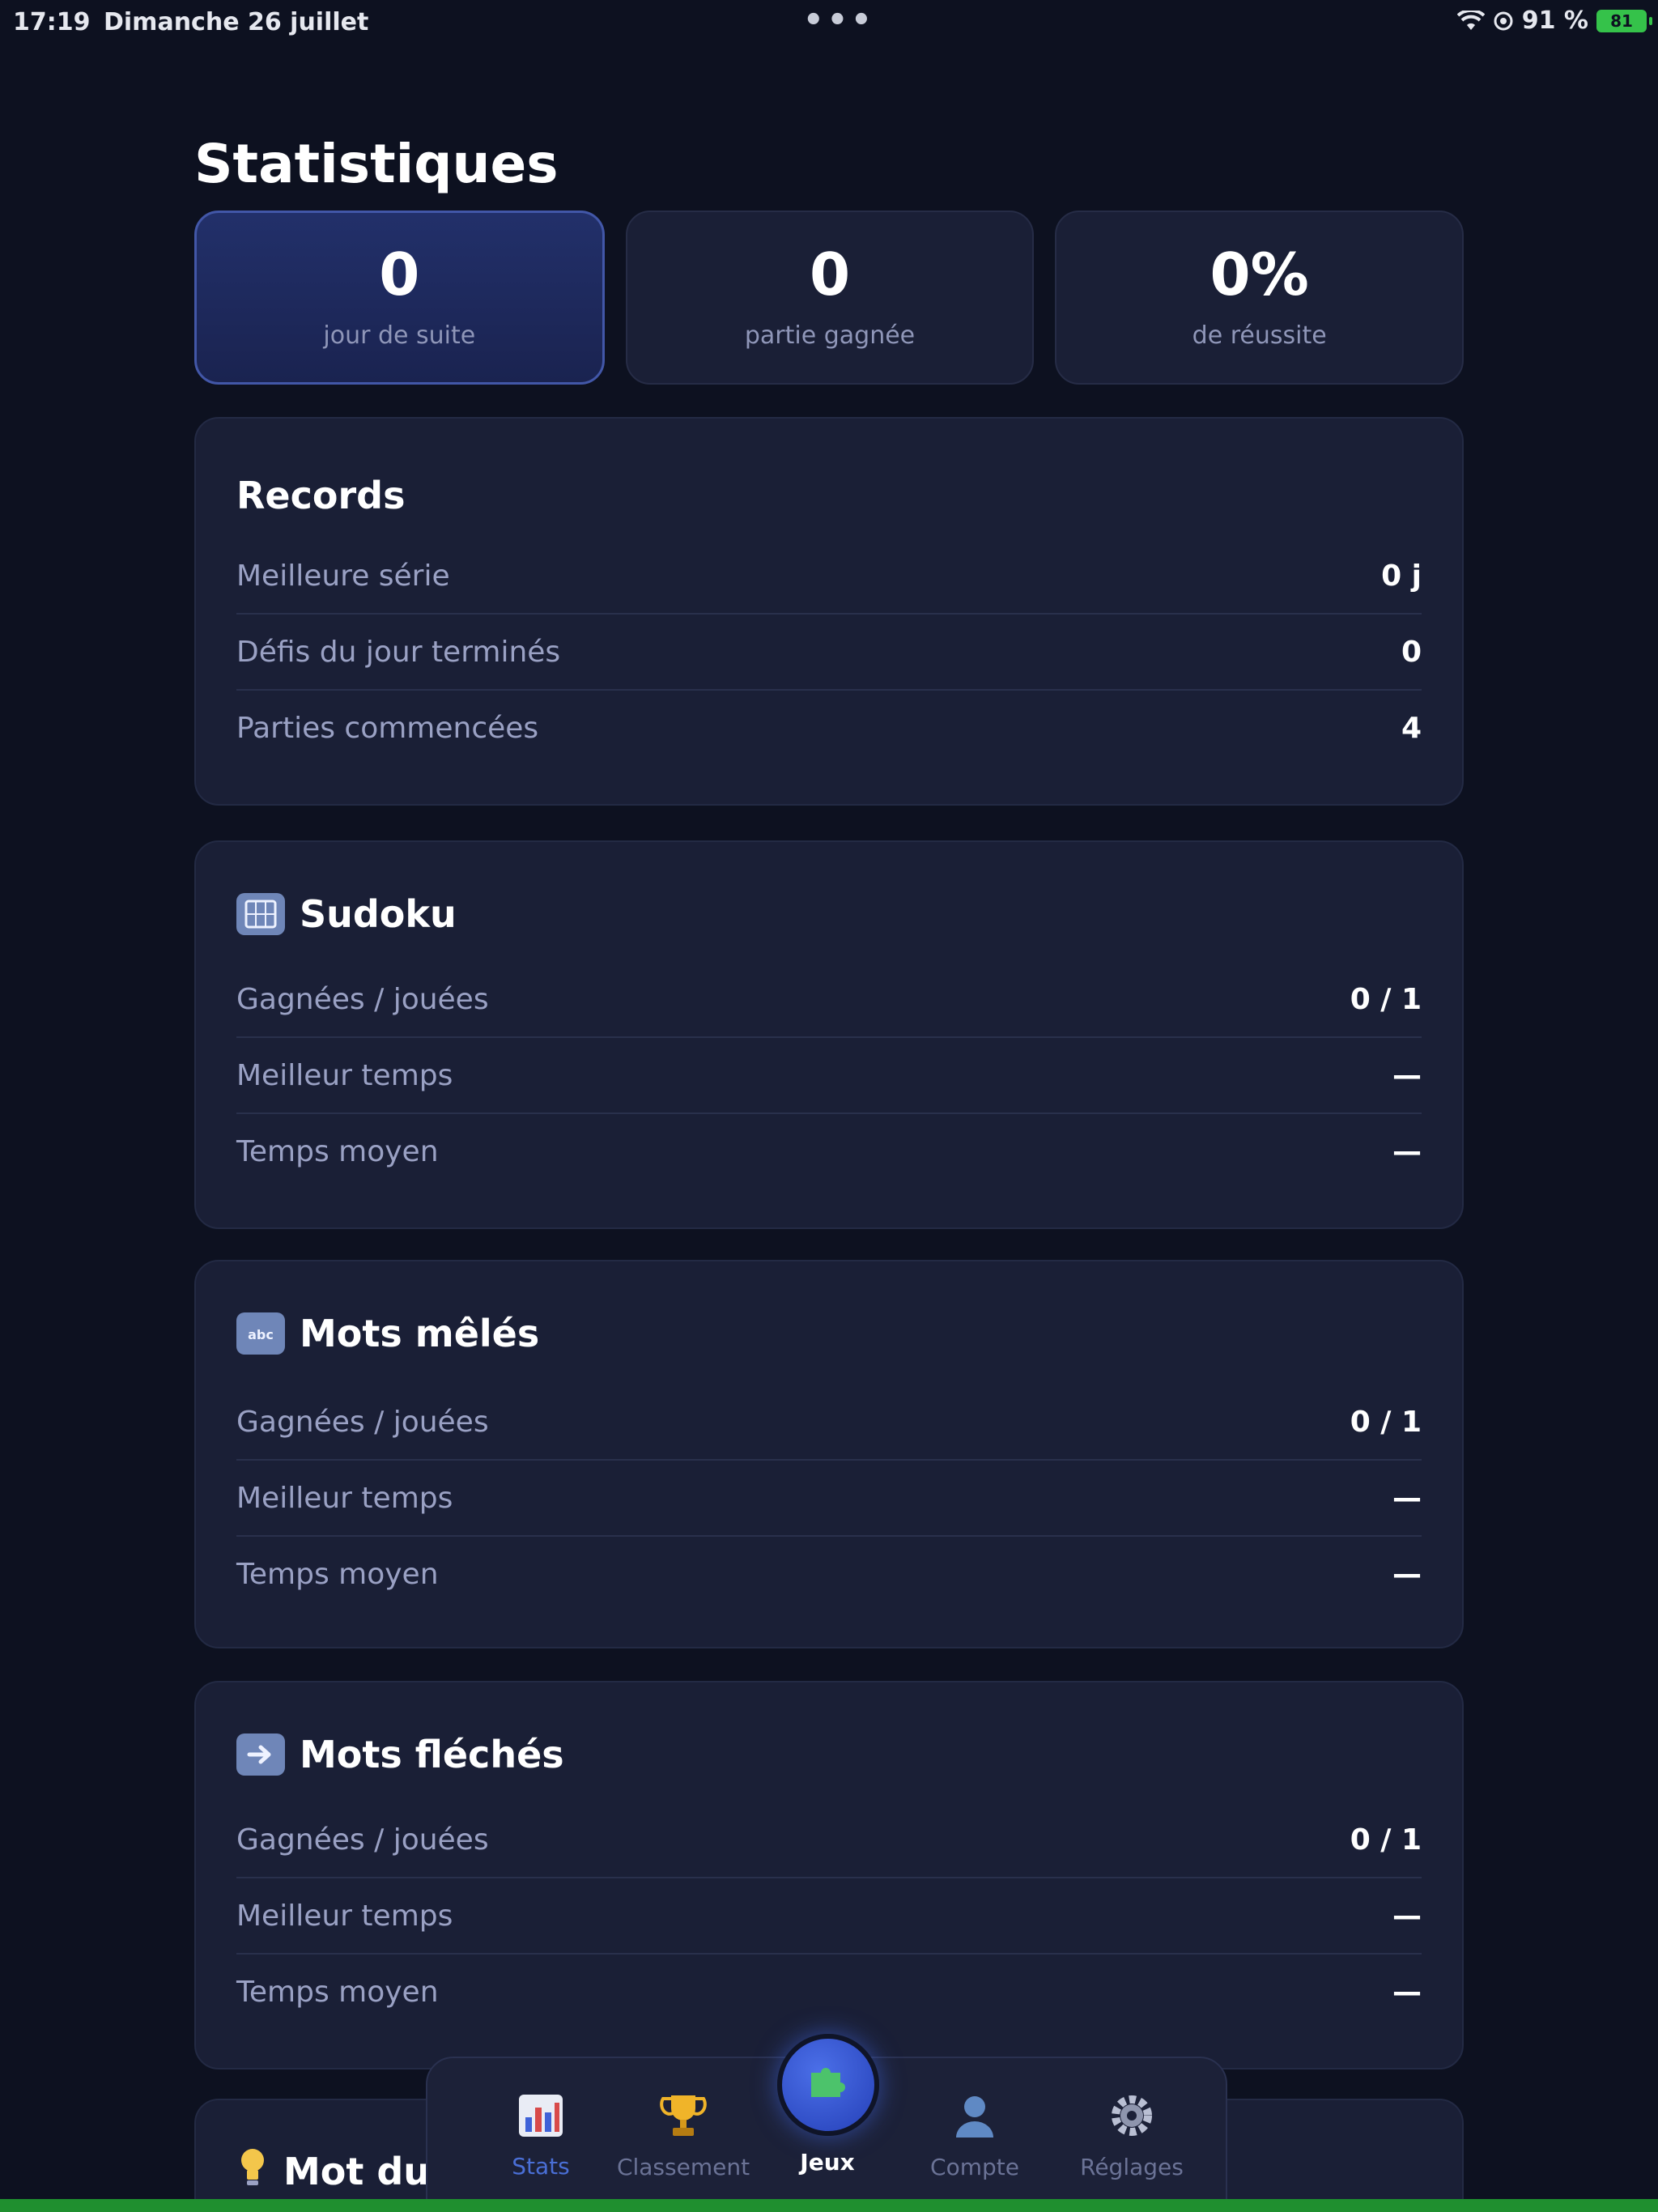 The width and height of the screenshot is (1658, 2212). What do you see at coordinates (1259, 336) in the screenshot?
I see `summary-label: de réussite` at bounding box center [1259, 336].